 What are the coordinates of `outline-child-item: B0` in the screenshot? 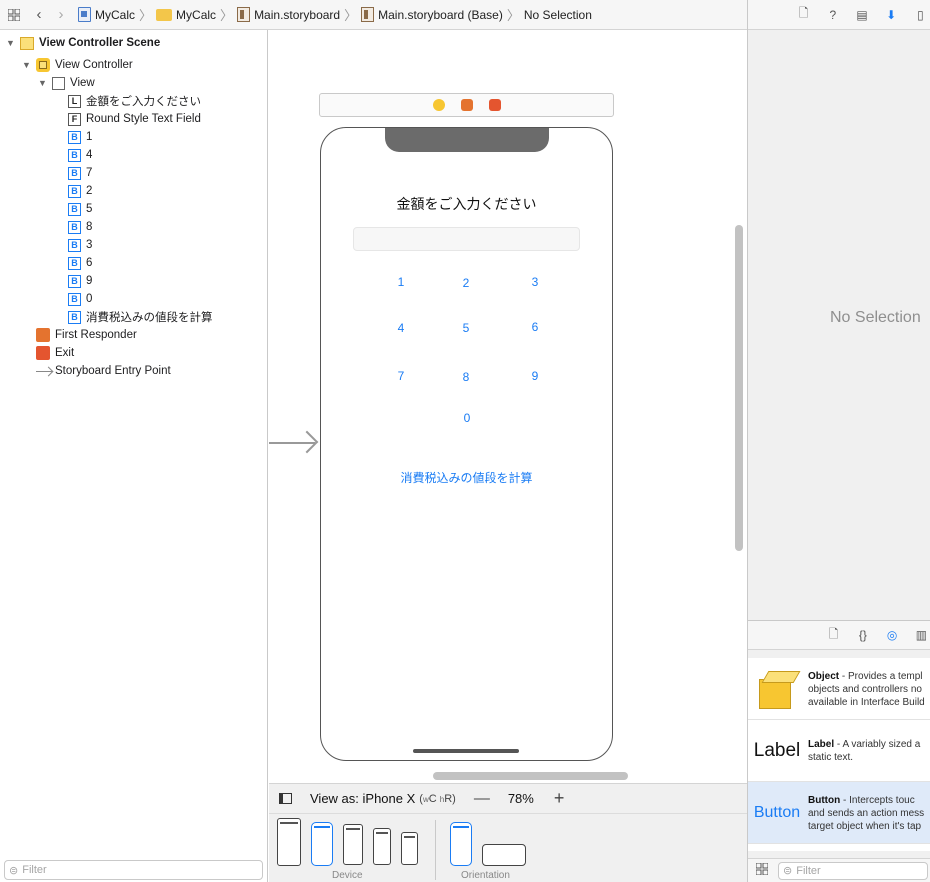 It's located at (80, 299).